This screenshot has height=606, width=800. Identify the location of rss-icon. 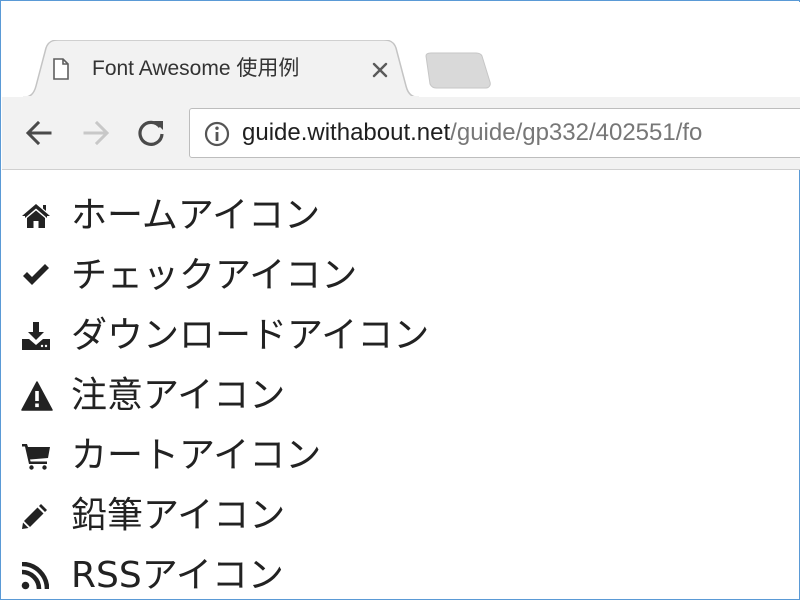
(38, 576).